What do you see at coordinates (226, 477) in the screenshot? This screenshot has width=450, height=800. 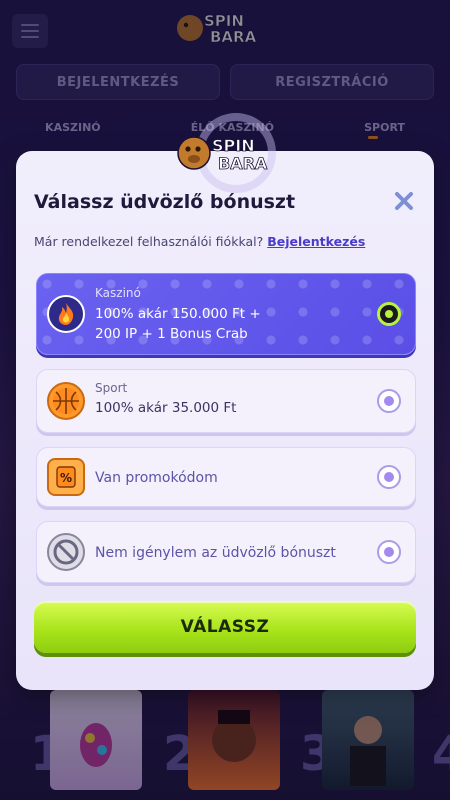 I see `bonus-option-promo-code: % Van promokódom` at bounding box center [226, 477].